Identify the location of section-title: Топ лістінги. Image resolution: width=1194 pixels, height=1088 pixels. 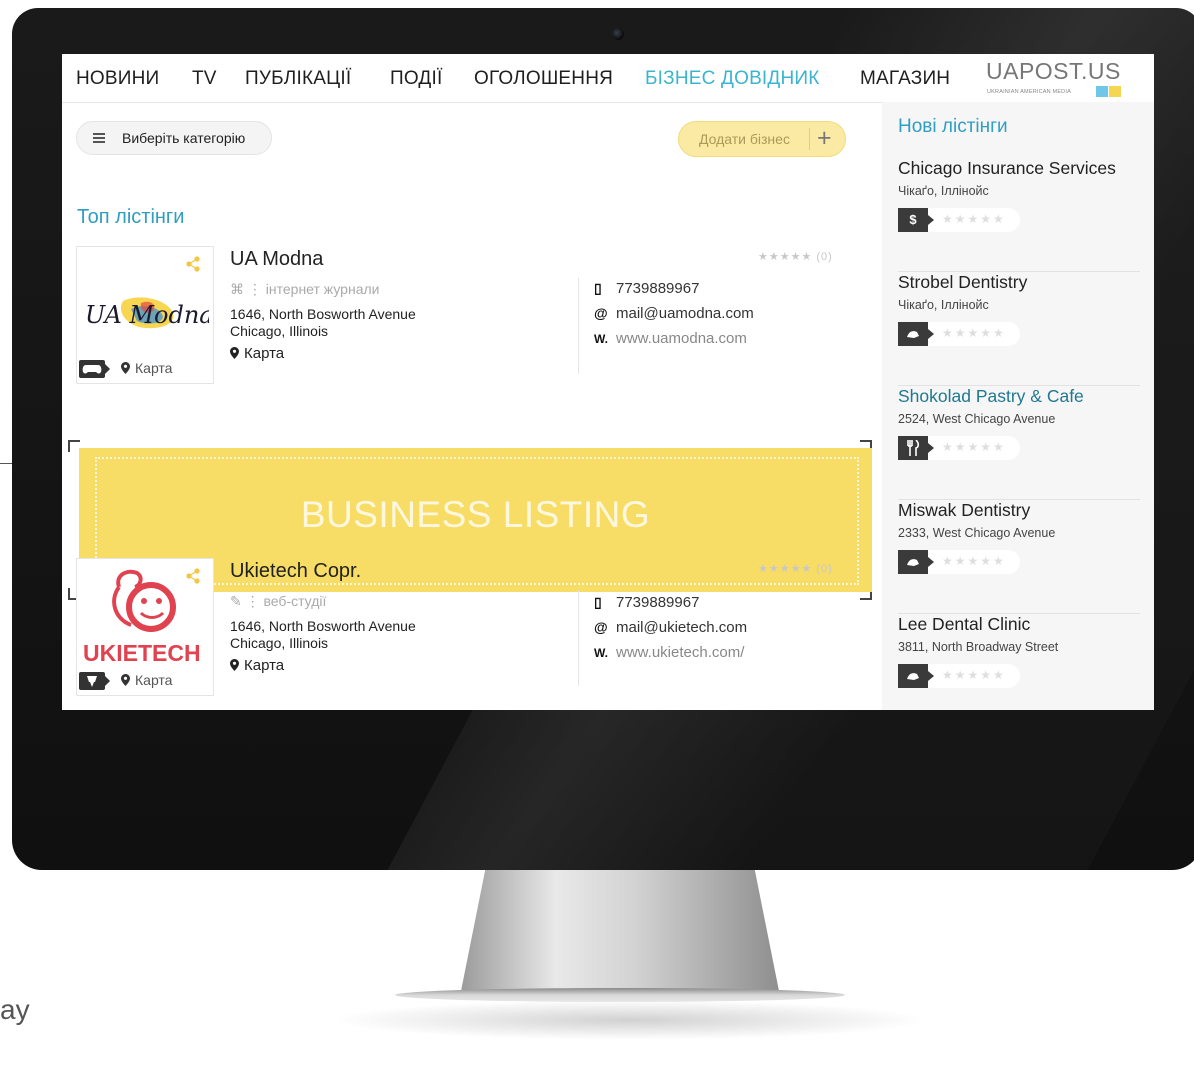
(131, 217).